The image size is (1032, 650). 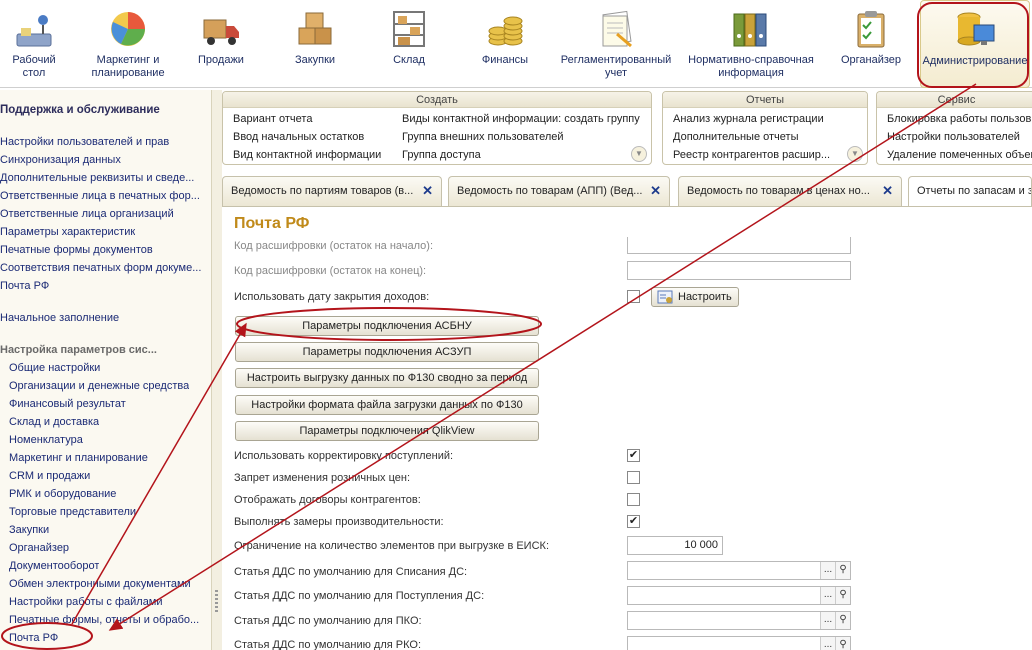 I want to click on nav-item-pochta-rf: Почта РФ, so click(x=33, y=638).